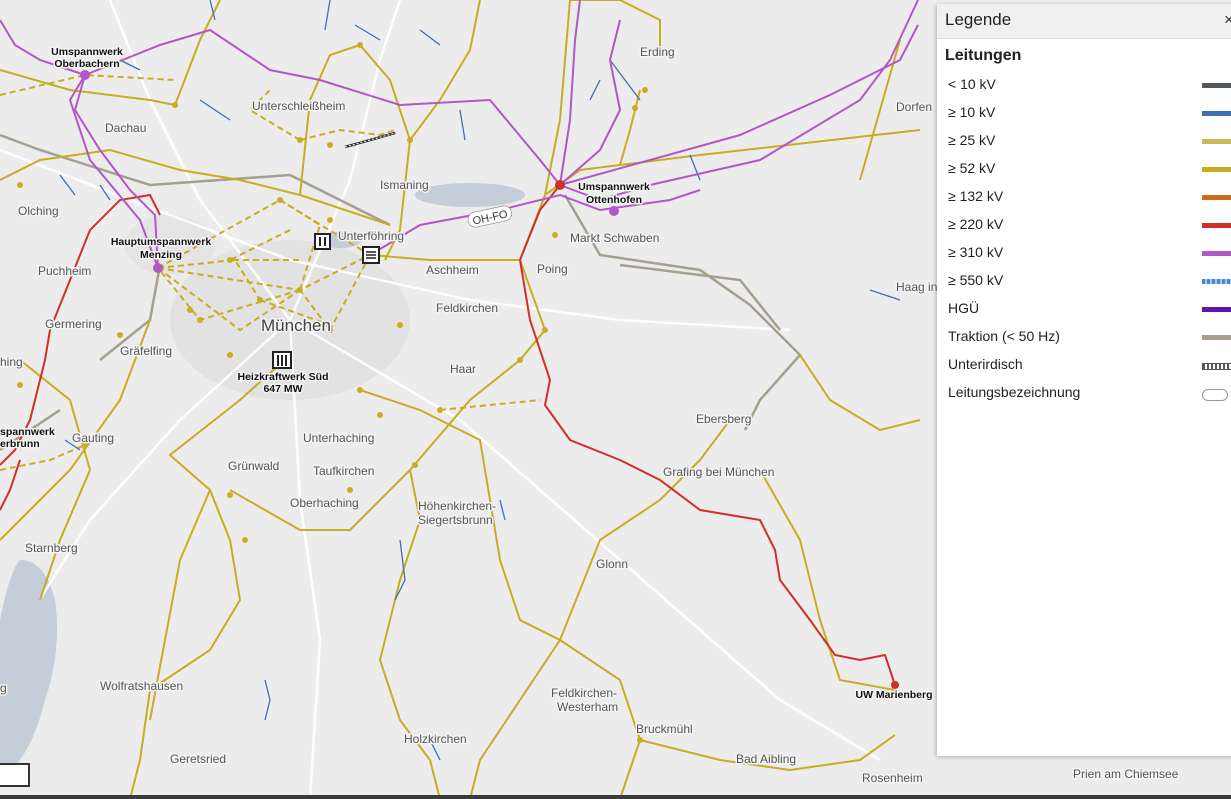 The height and width of the screenshot is (799, 1231). I want to click on place-label: hing, so click(11, 362).